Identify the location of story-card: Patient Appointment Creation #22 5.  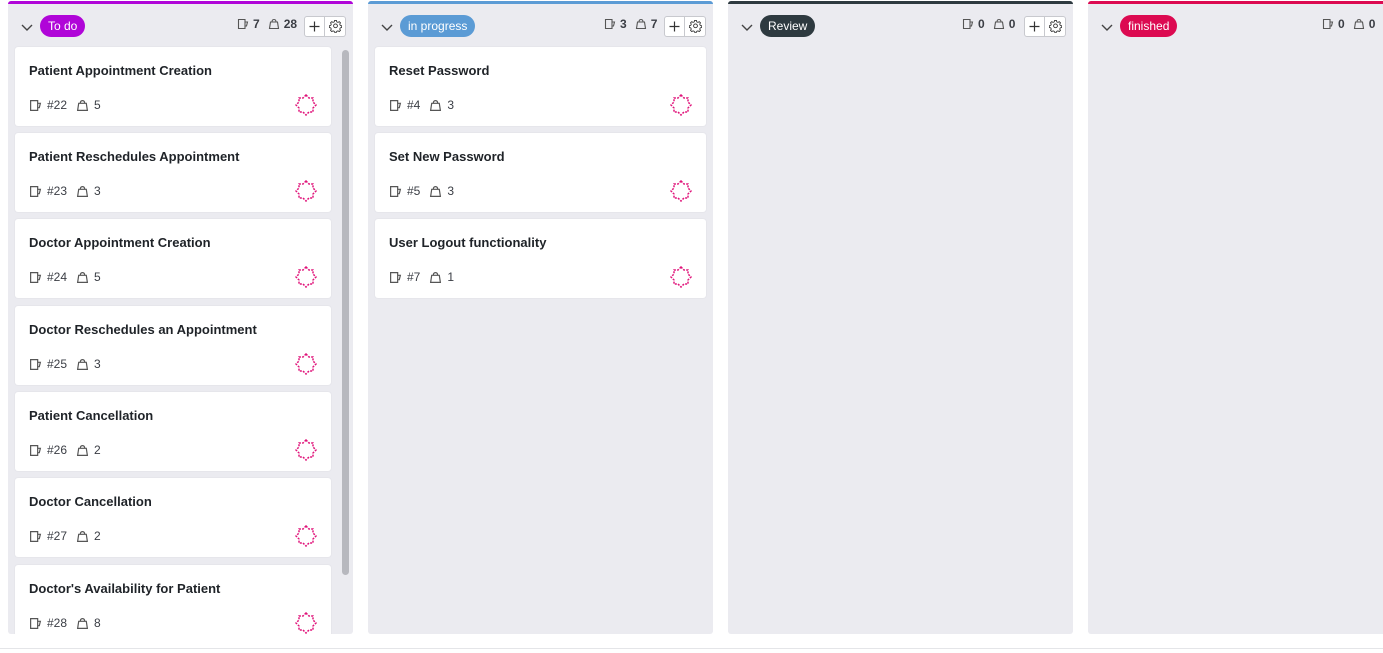
(173, 86).